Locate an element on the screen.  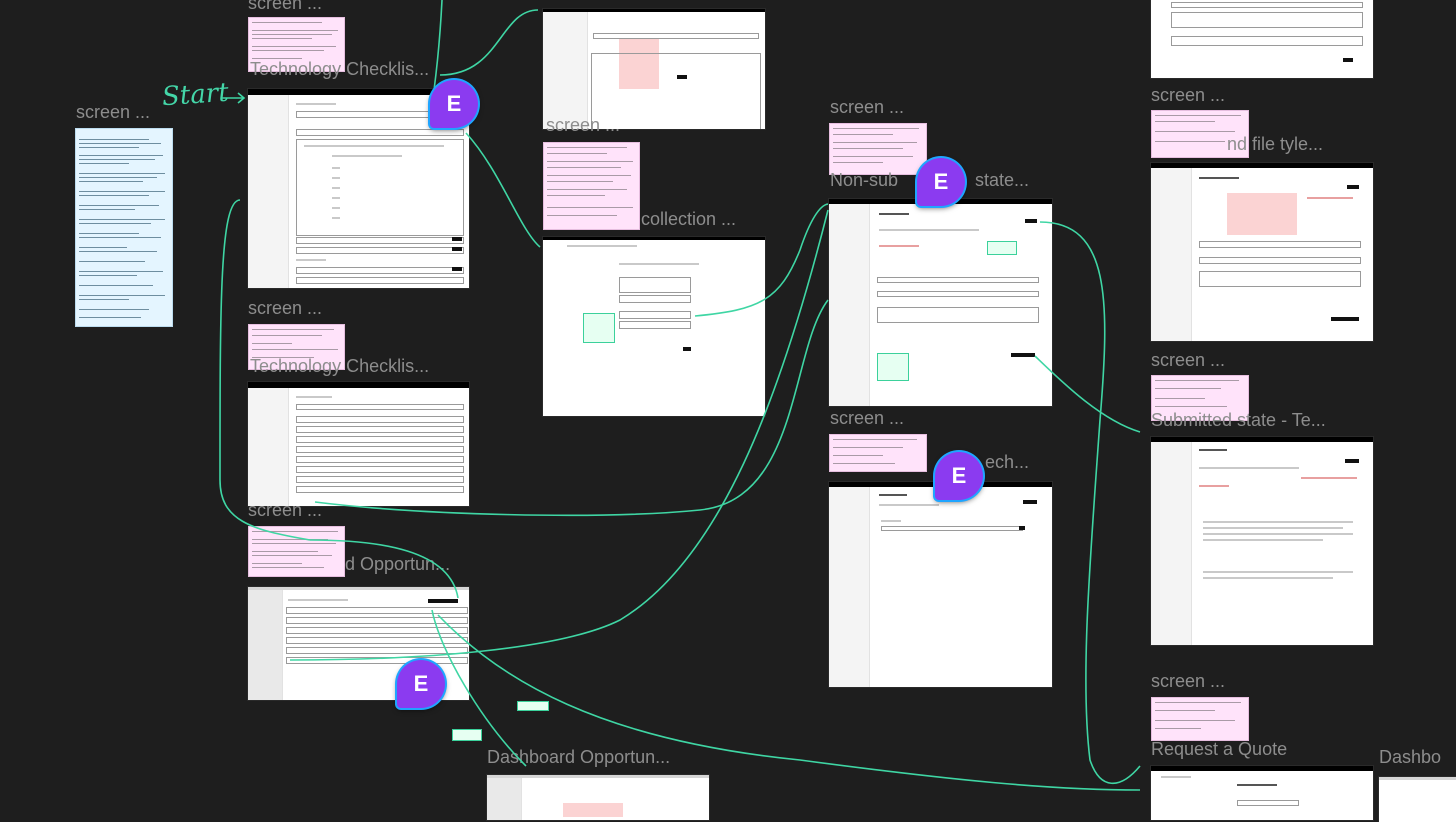
start-annotation: Start is located at coordinates (195, 95).